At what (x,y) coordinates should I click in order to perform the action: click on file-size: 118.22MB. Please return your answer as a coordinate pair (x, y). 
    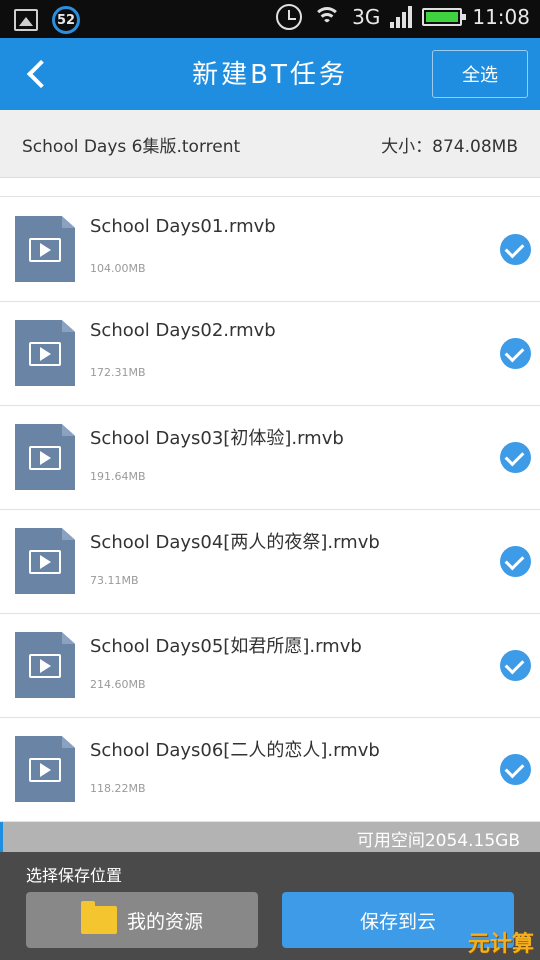
    Looking at the image, I should click on (118, 788).